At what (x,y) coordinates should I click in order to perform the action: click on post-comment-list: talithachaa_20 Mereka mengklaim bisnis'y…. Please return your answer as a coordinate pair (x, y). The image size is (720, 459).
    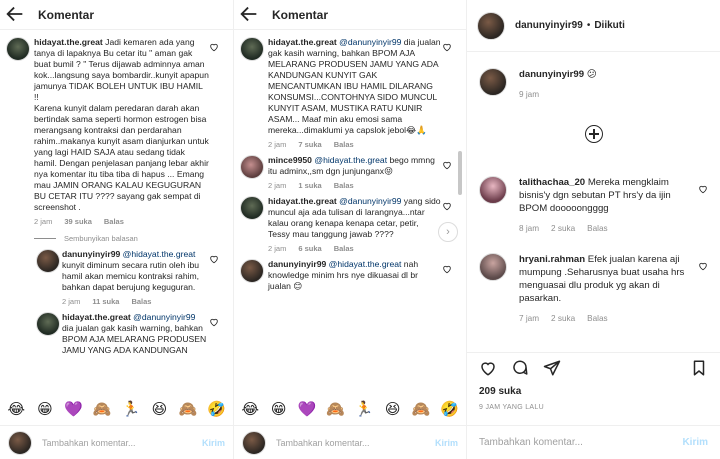
    Looking at the image, I should click on (593, 245).